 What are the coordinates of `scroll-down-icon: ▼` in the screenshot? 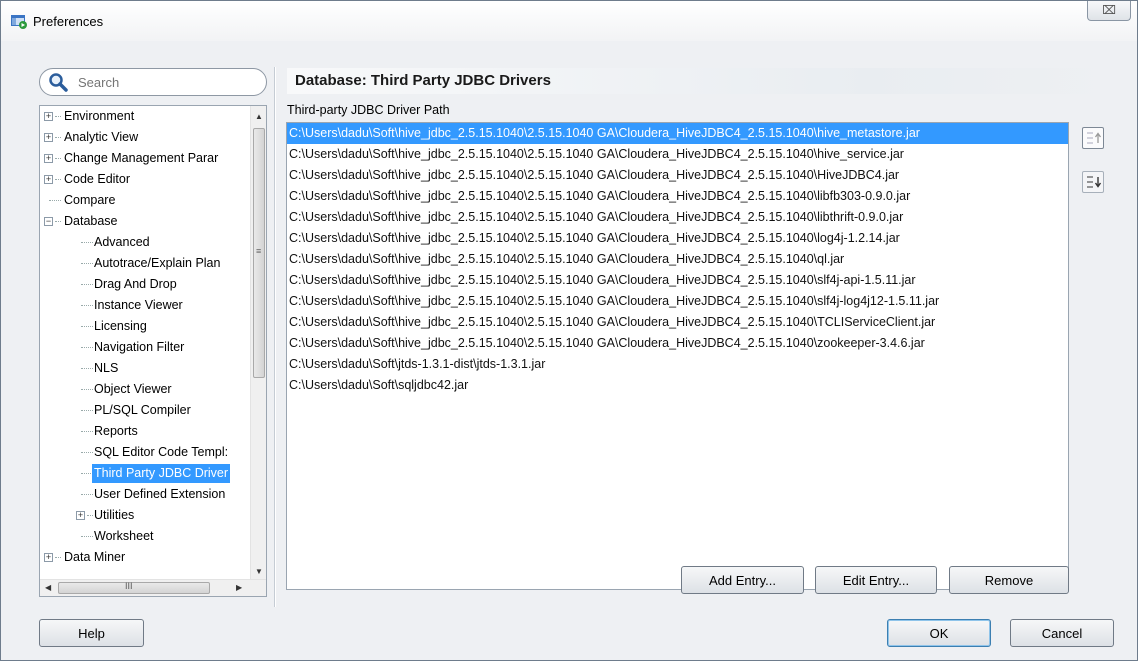 It's located at (259, 571).